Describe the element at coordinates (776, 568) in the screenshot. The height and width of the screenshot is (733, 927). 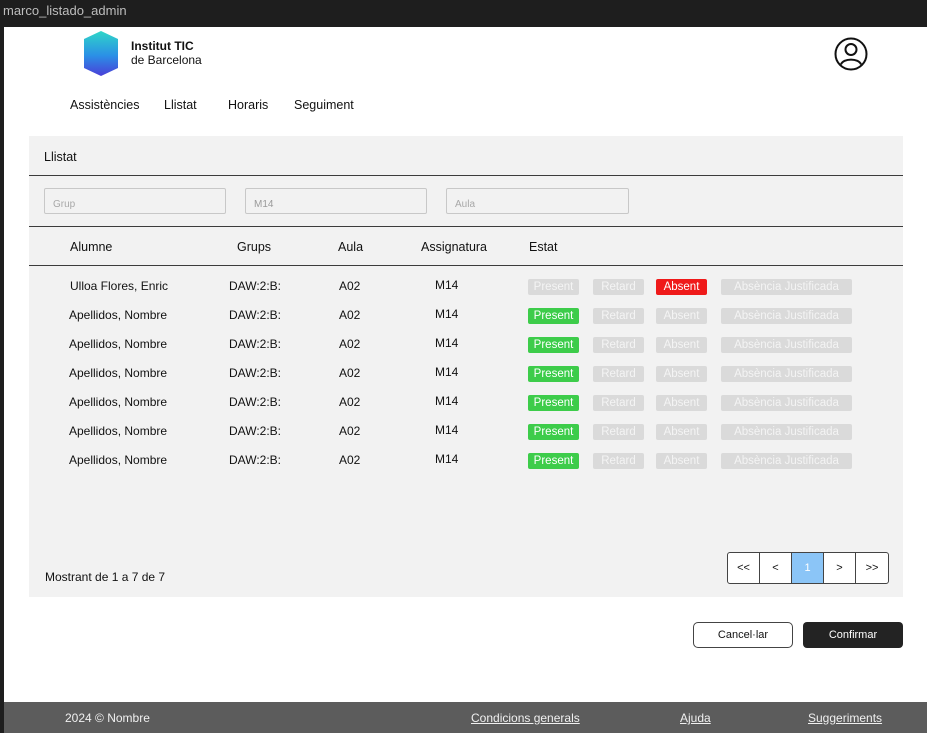
I see `pagination-prev-button: <` at that location.